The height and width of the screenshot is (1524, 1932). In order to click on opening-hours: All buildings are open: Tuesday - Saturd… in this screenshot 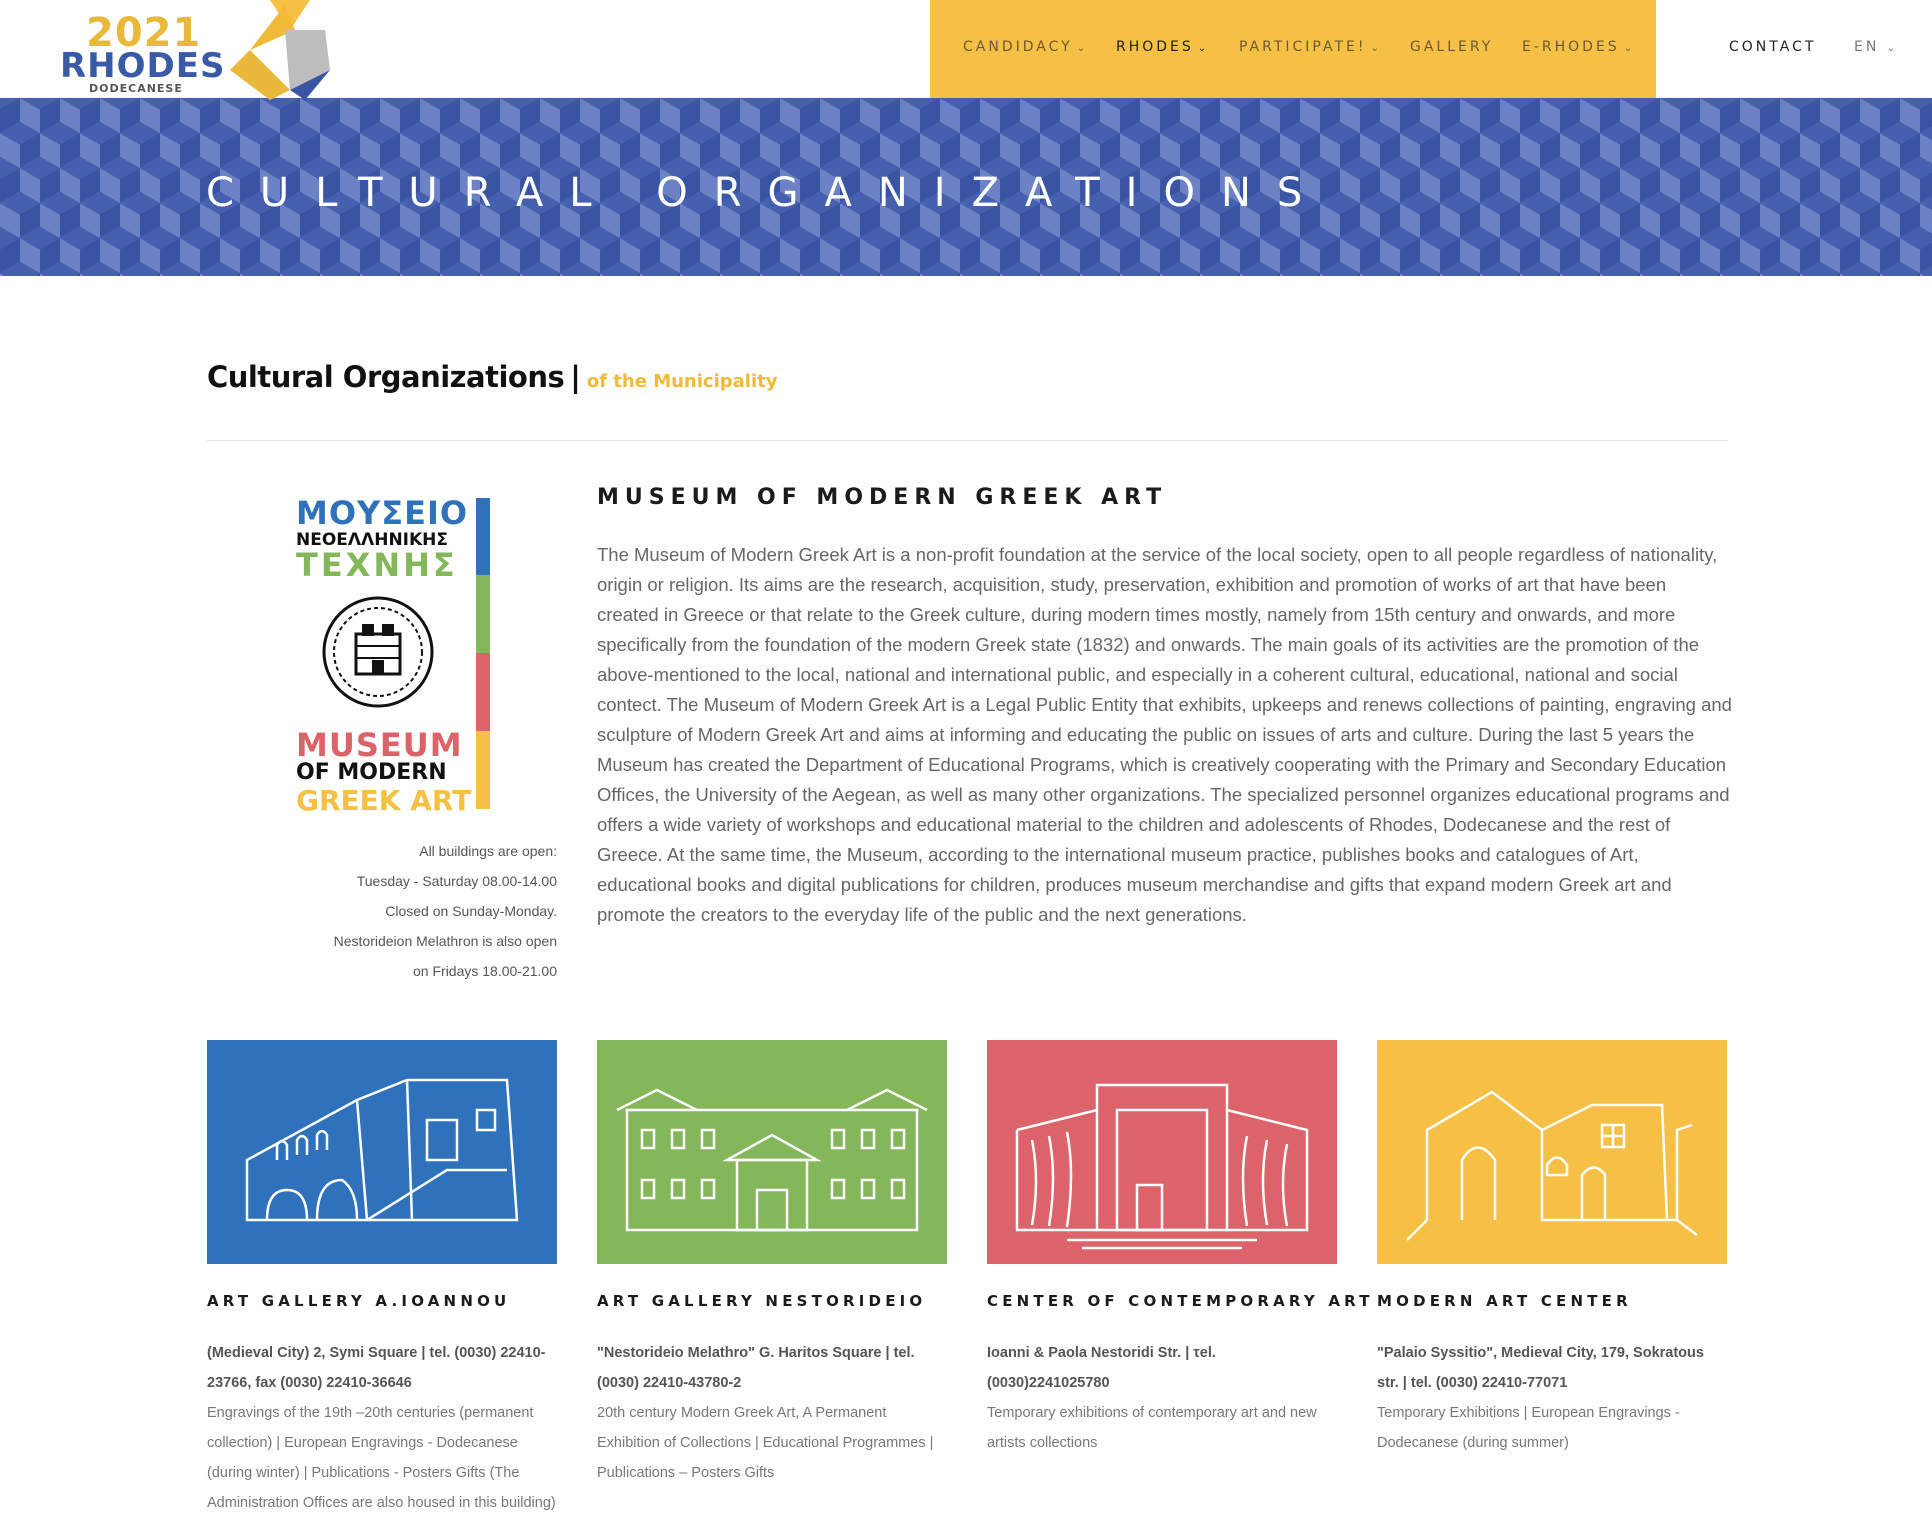, I will do `click(418, 911)`.